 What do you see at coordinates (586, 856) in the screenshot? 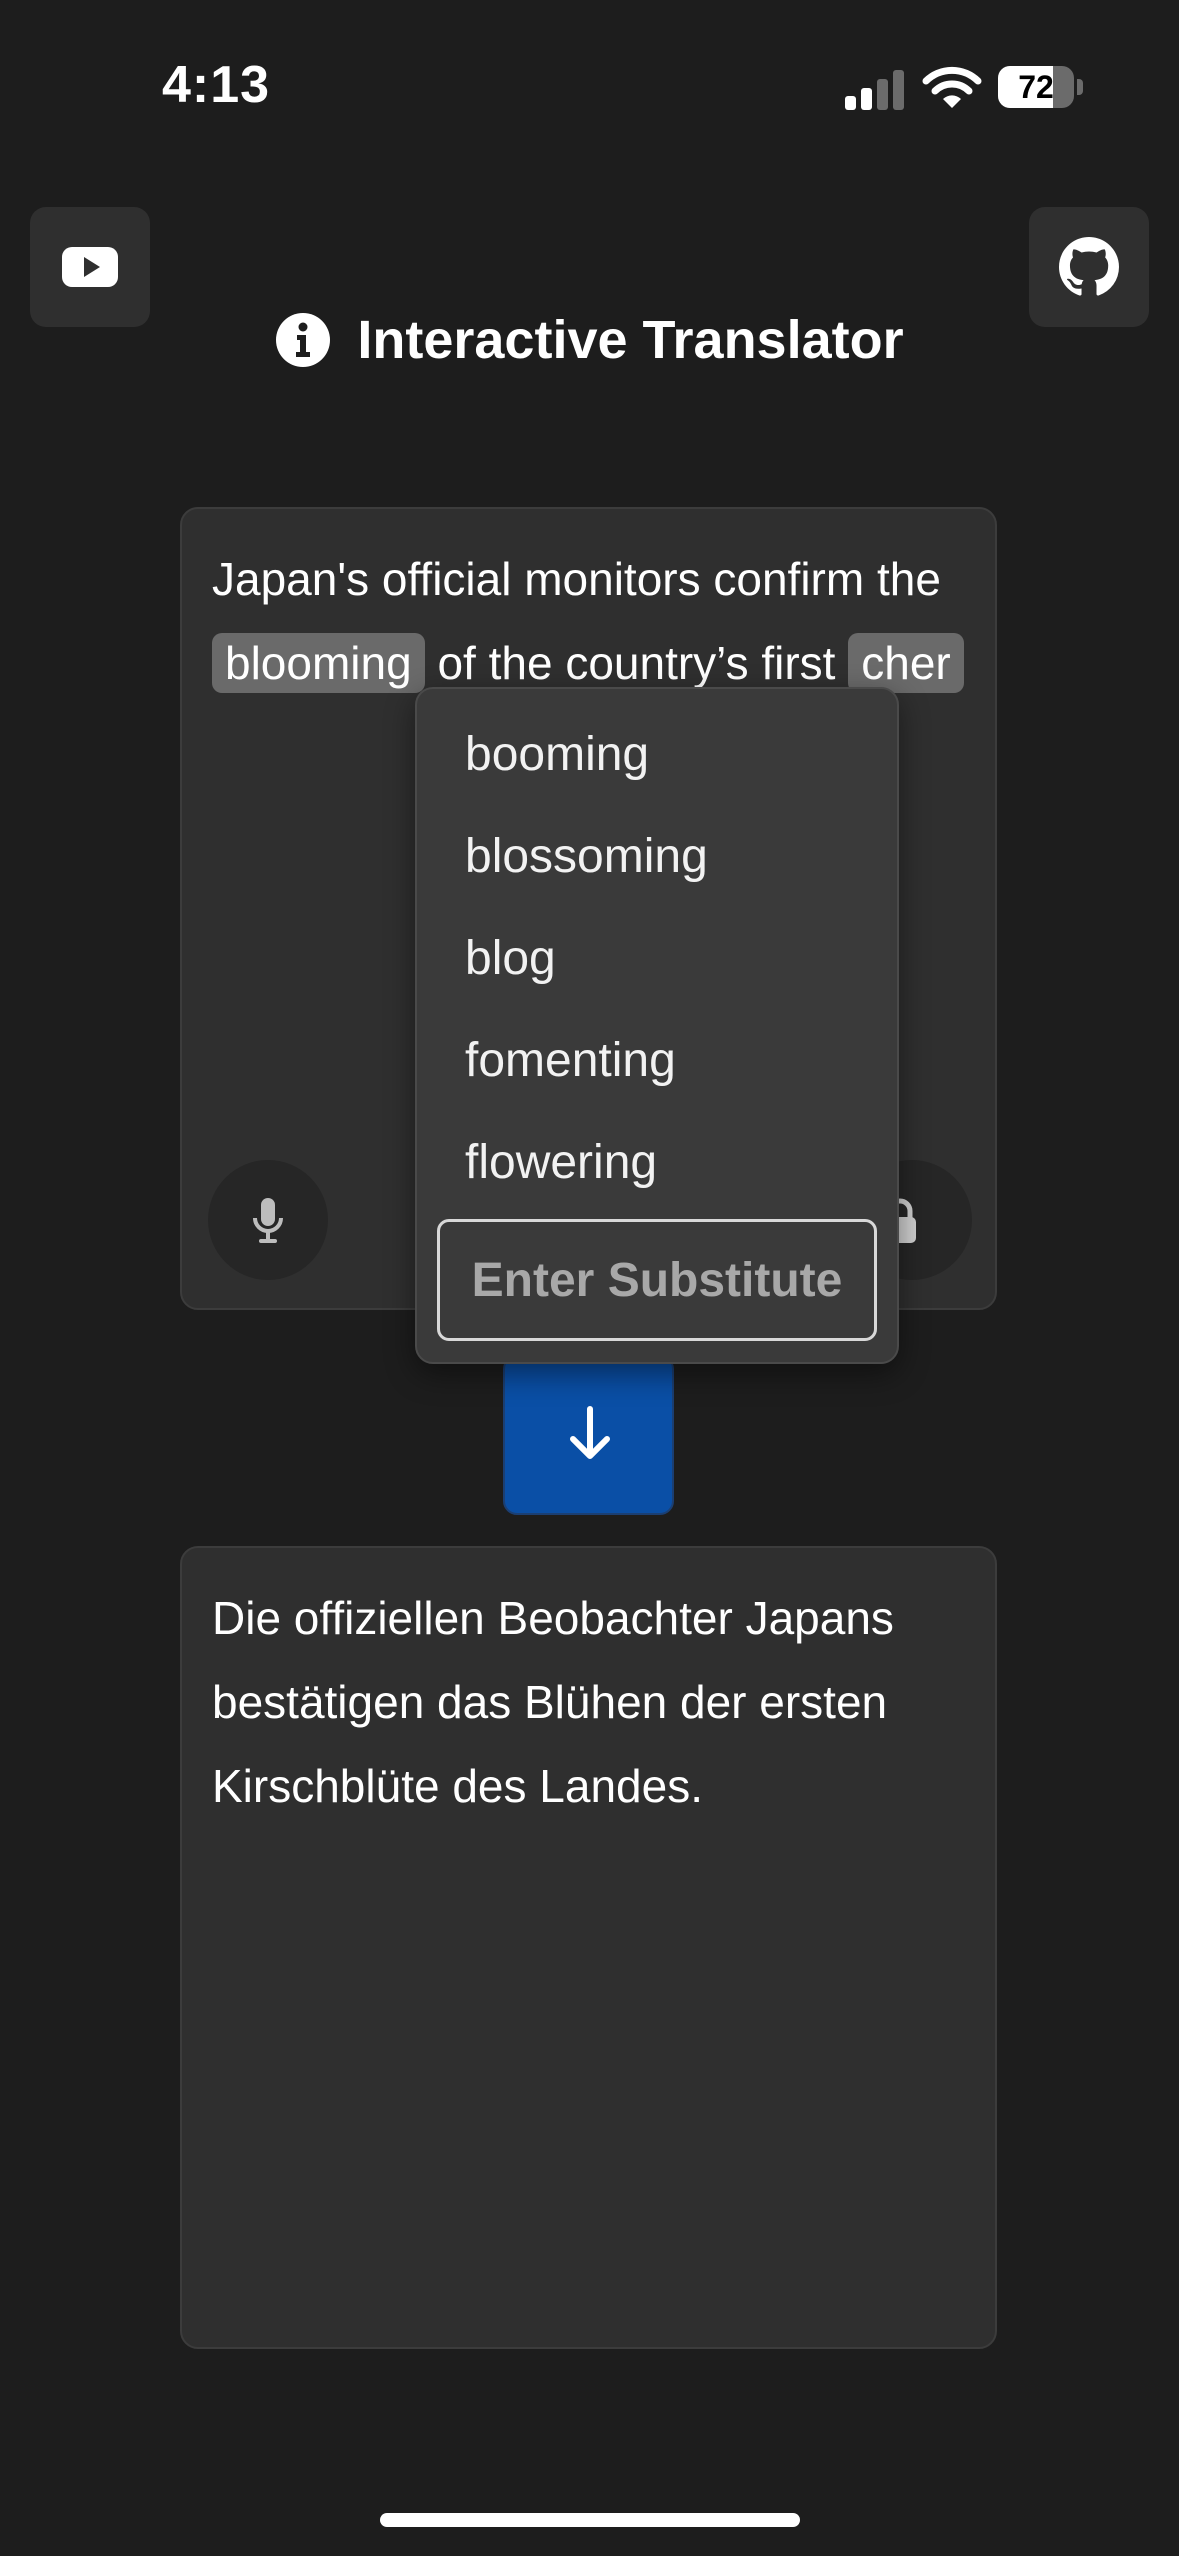
I see `dropdown-option: blossoming` at bounding box center [586, 856].